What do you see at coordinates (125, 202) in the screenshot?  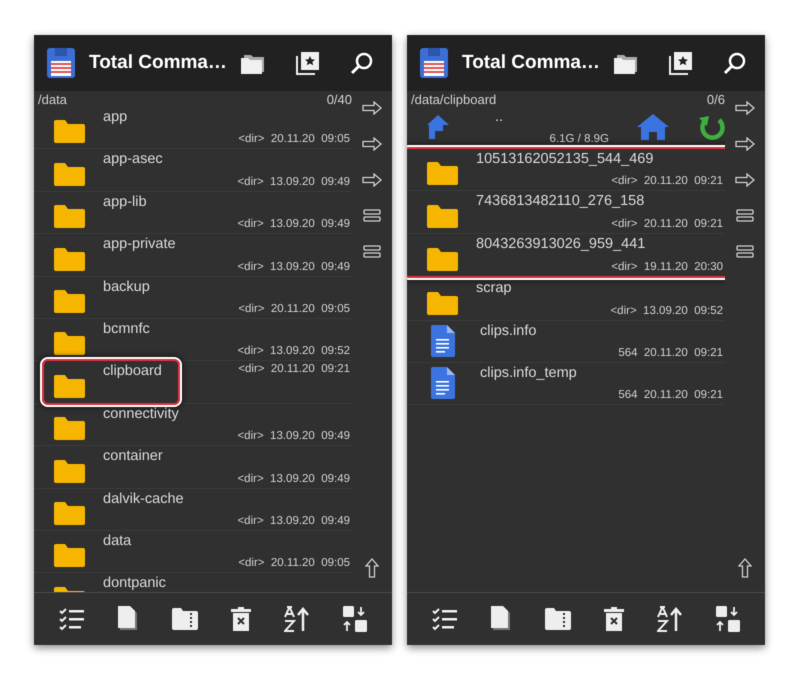 I see `file-name: app-lib` at bounding box center [125, 202].